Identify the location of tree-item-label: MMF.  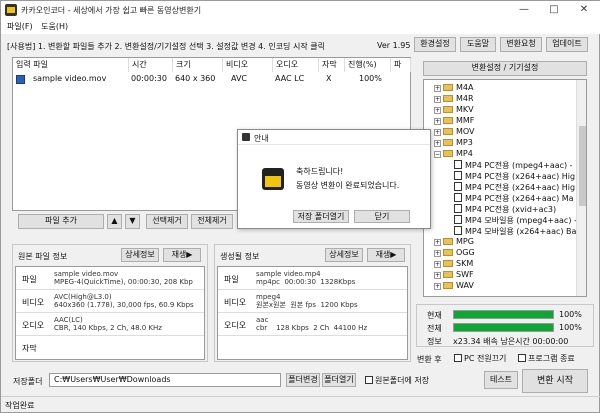
(465, 120).